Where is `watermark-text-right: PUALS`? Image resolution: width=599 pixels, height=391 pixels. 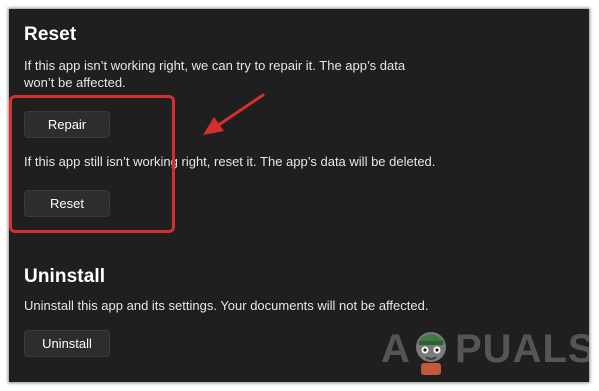 watermark-text-right: PUALS is located at coordinates (522, 349).